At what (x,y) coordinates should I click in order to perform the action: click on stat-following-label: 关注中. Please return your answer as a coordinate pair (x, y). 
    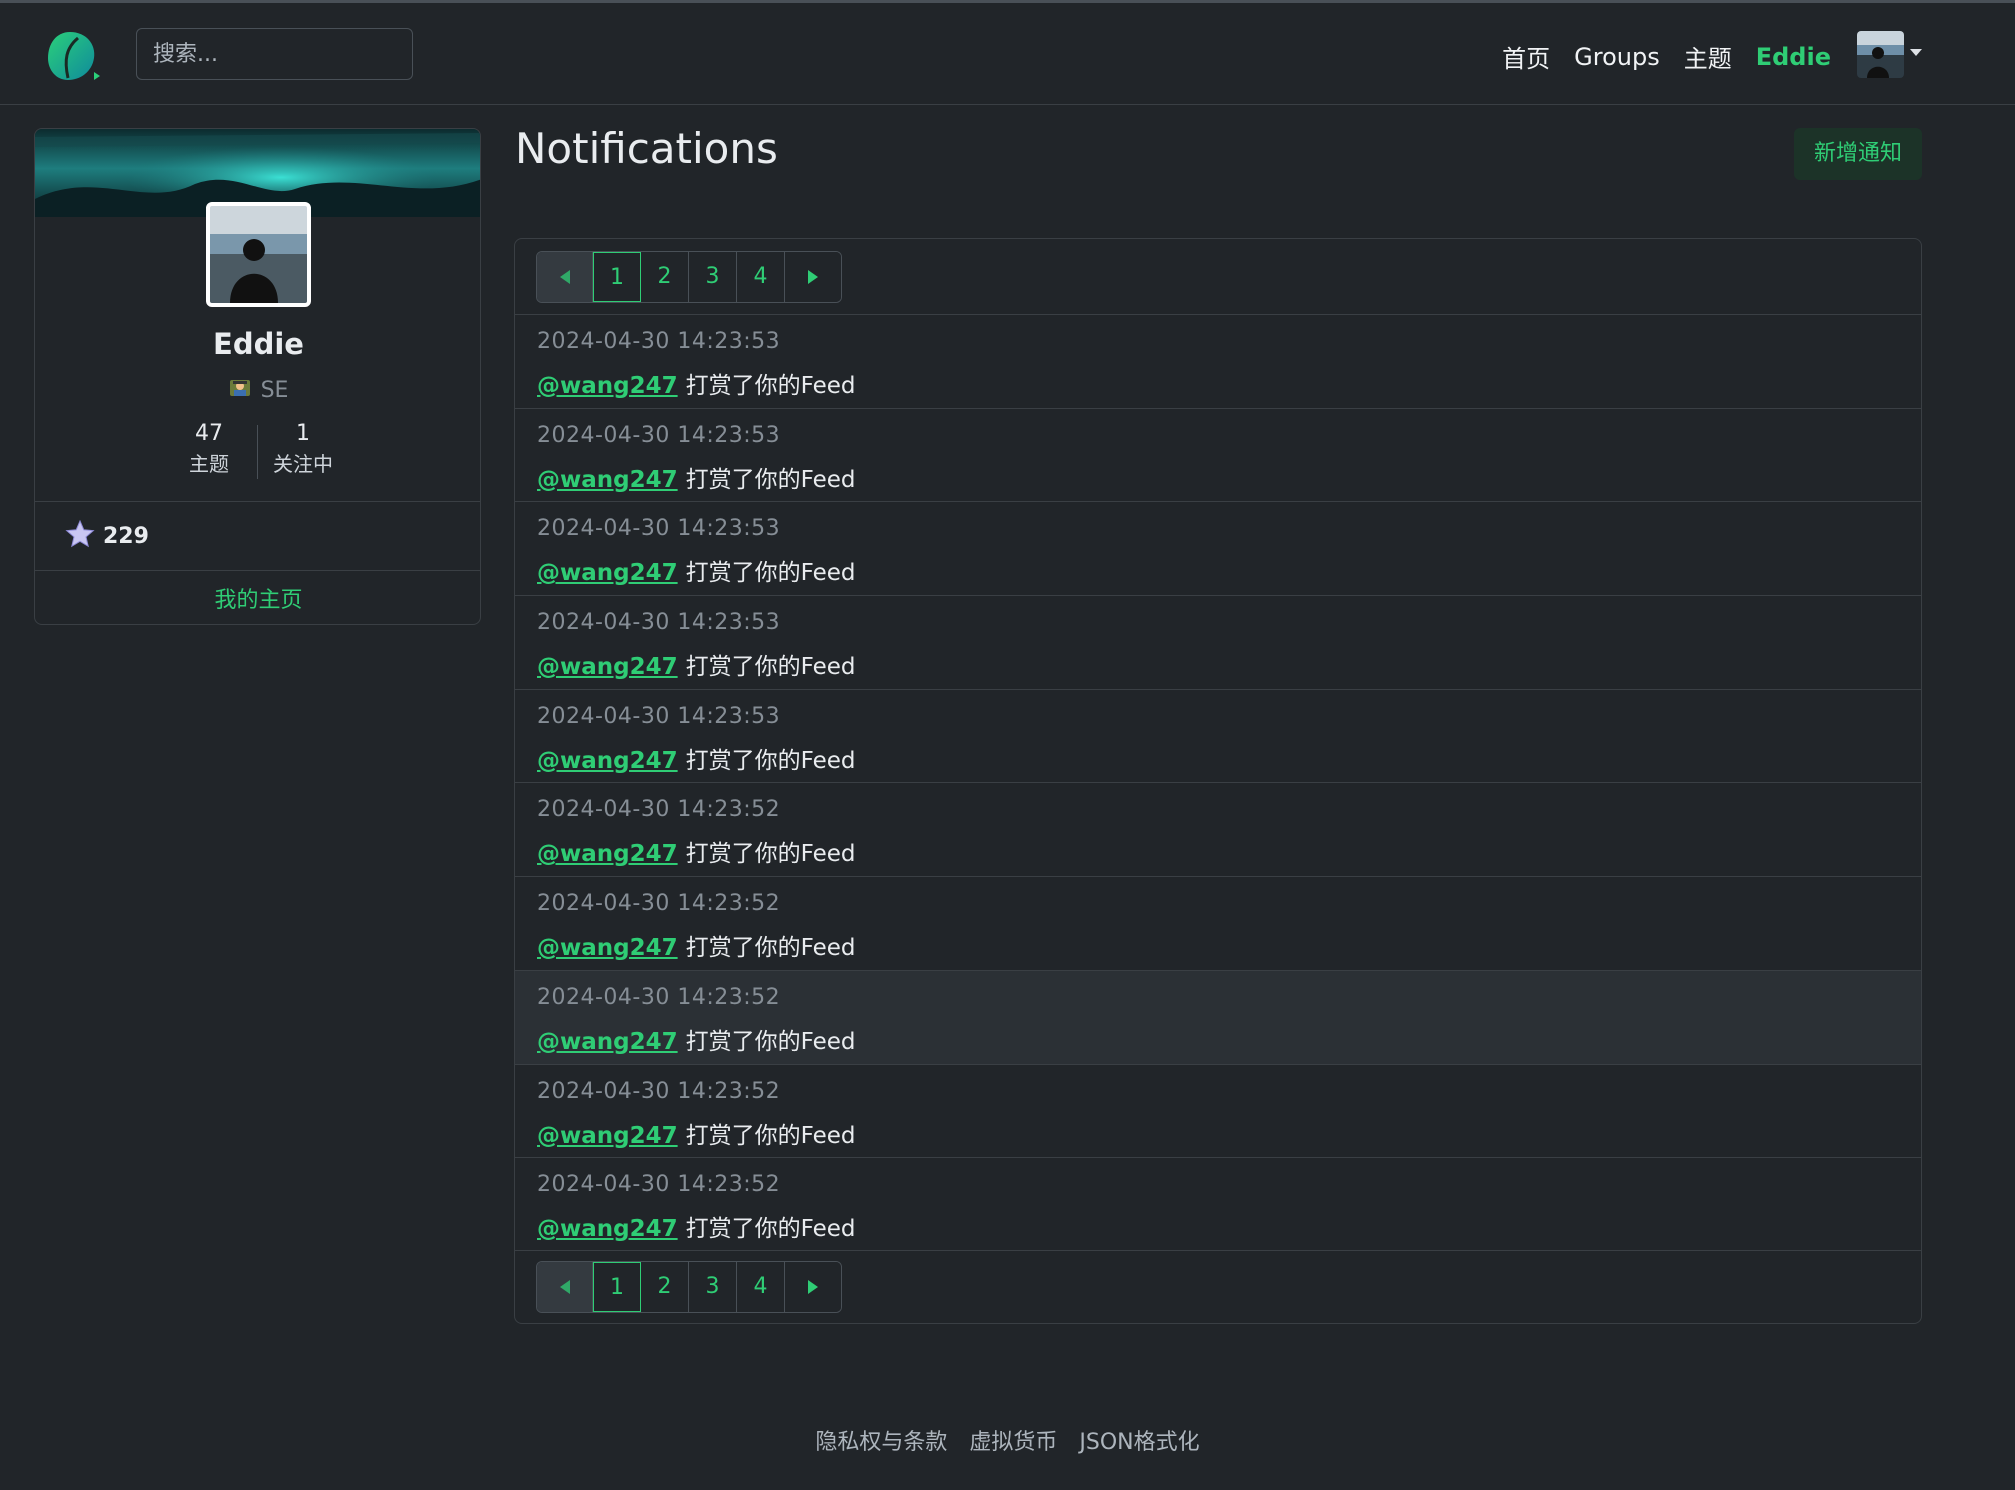
    Looking at the image, I should click on (303, 464).